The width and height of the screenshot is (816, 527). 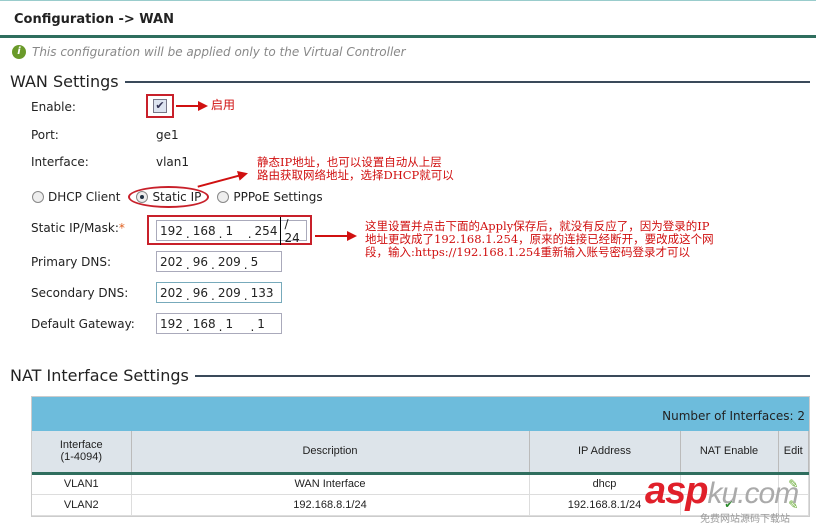 What do you see at coordinates (83, 324) in the screenshot?
I see `gateway-label: Default Gateway:` at bounding box center [83, 324].